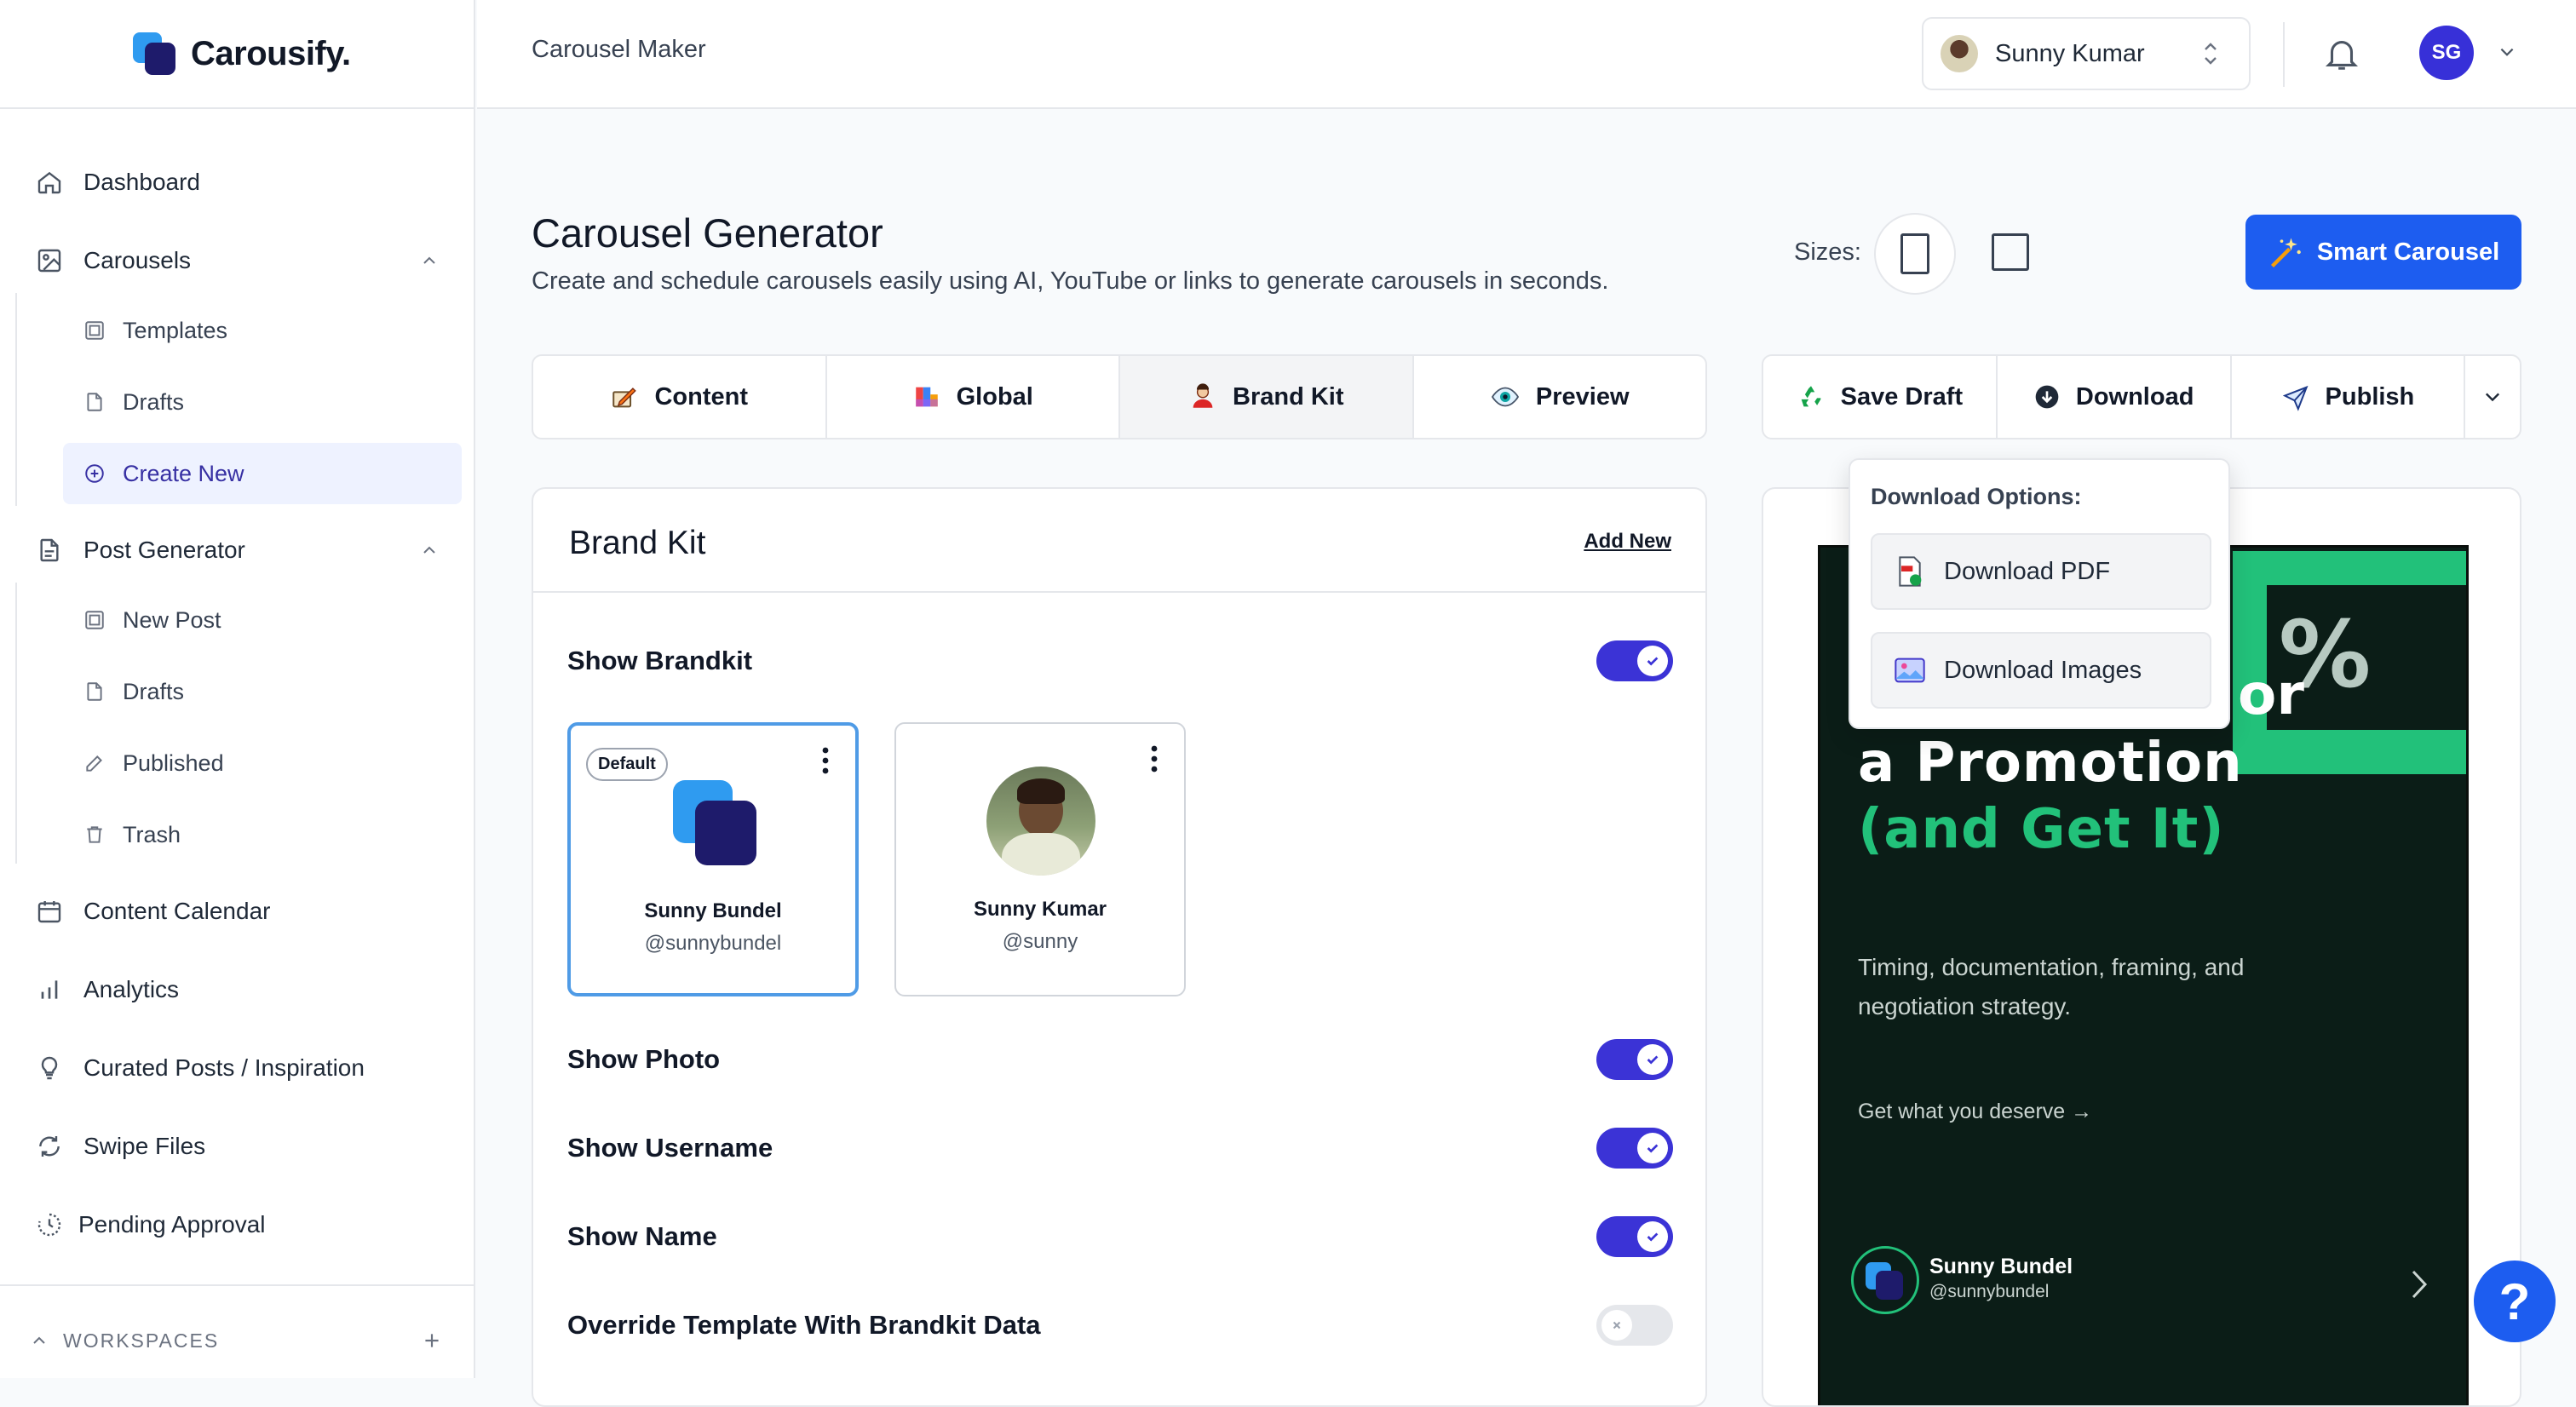 This screenshot has width=2576, height=1407. I want to click on show-name-toggle, so click(1634, 1236).